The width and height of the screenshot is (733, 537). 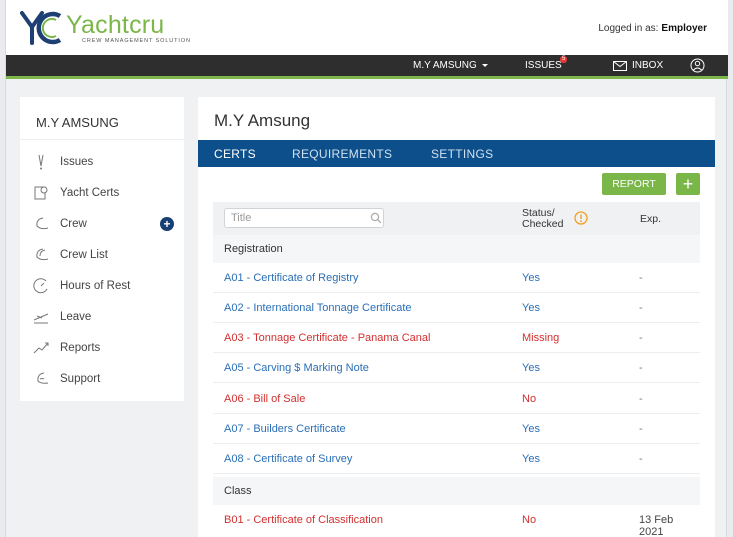 I want to click on sidebar-item-support: Support, so click(x=107, y=379).